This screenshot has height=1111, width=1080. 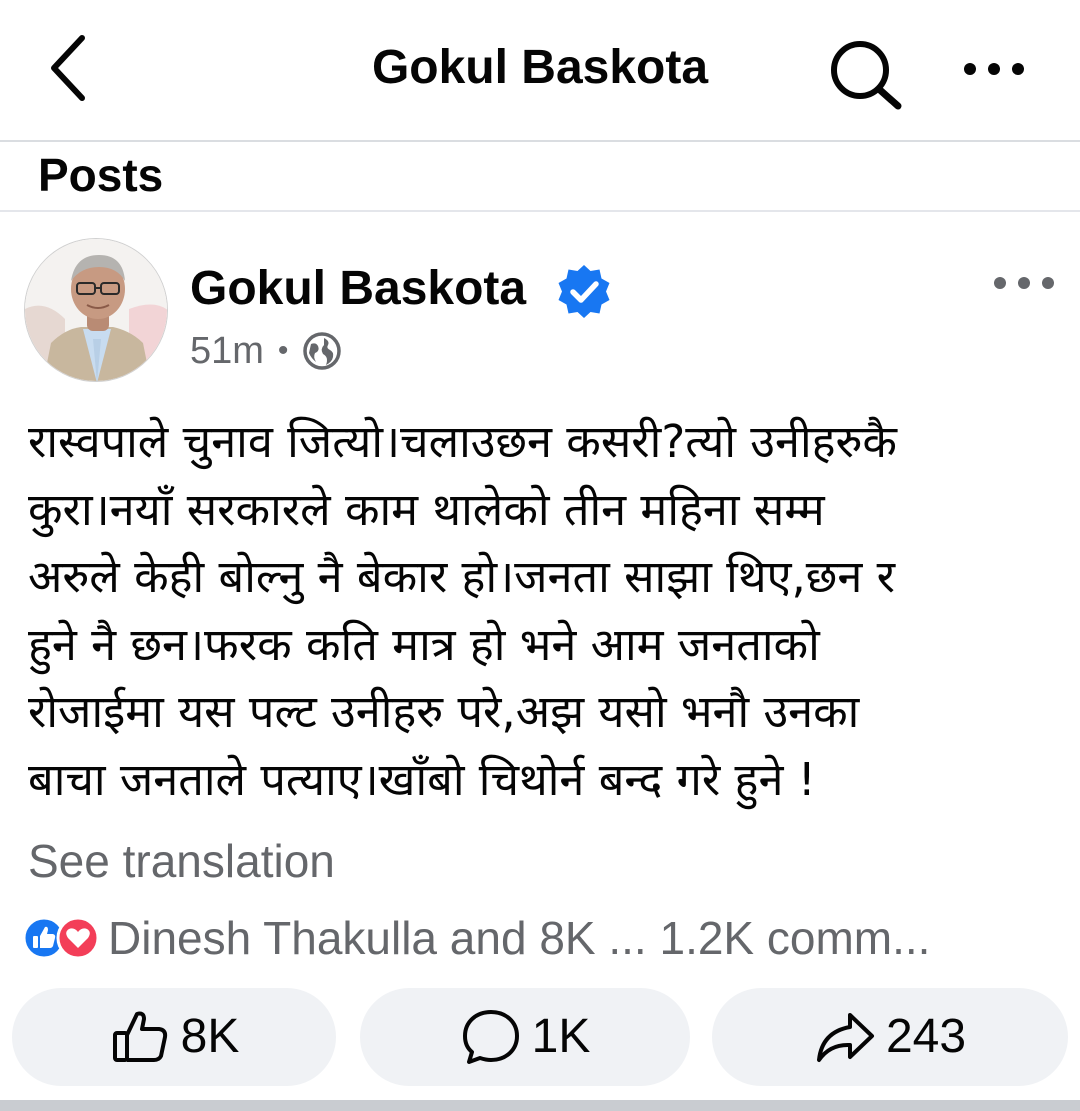 I want to click on post-timestamp: 51m, so click(x=227, y=351).